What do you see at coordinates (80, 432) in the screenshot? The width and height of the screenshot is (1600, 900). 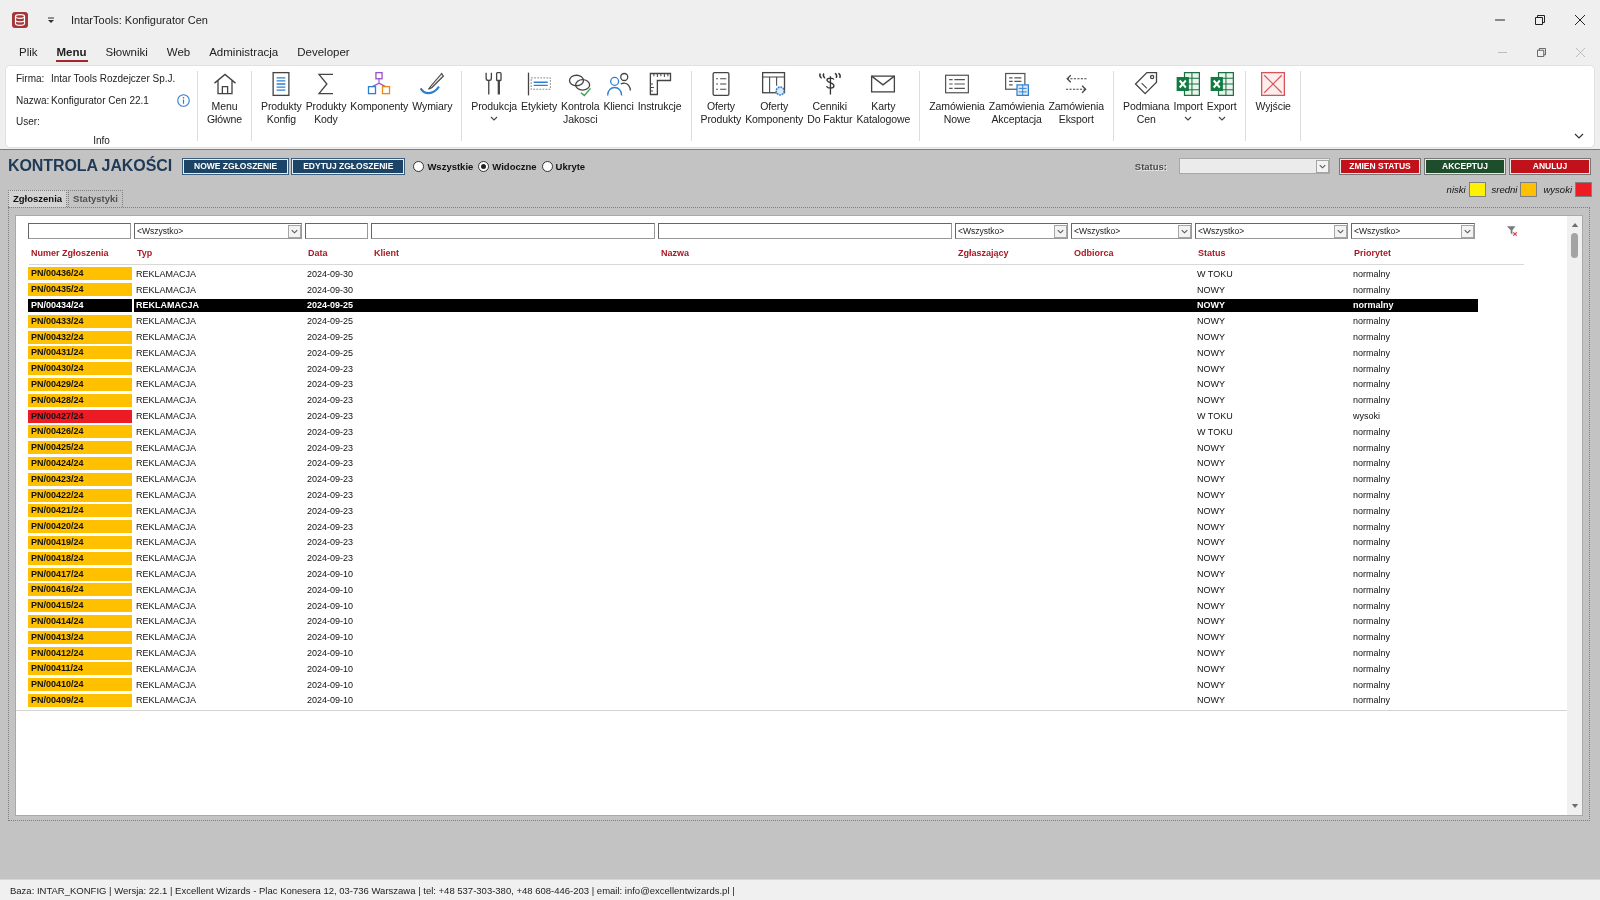 I see `ticket-number-cell: PN/00426/24` at bounding box center [80, 432].